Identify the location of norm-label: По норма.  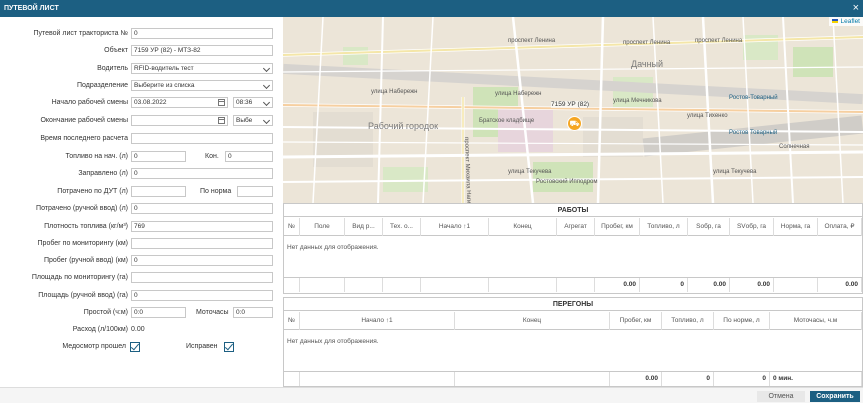
(216, 191).